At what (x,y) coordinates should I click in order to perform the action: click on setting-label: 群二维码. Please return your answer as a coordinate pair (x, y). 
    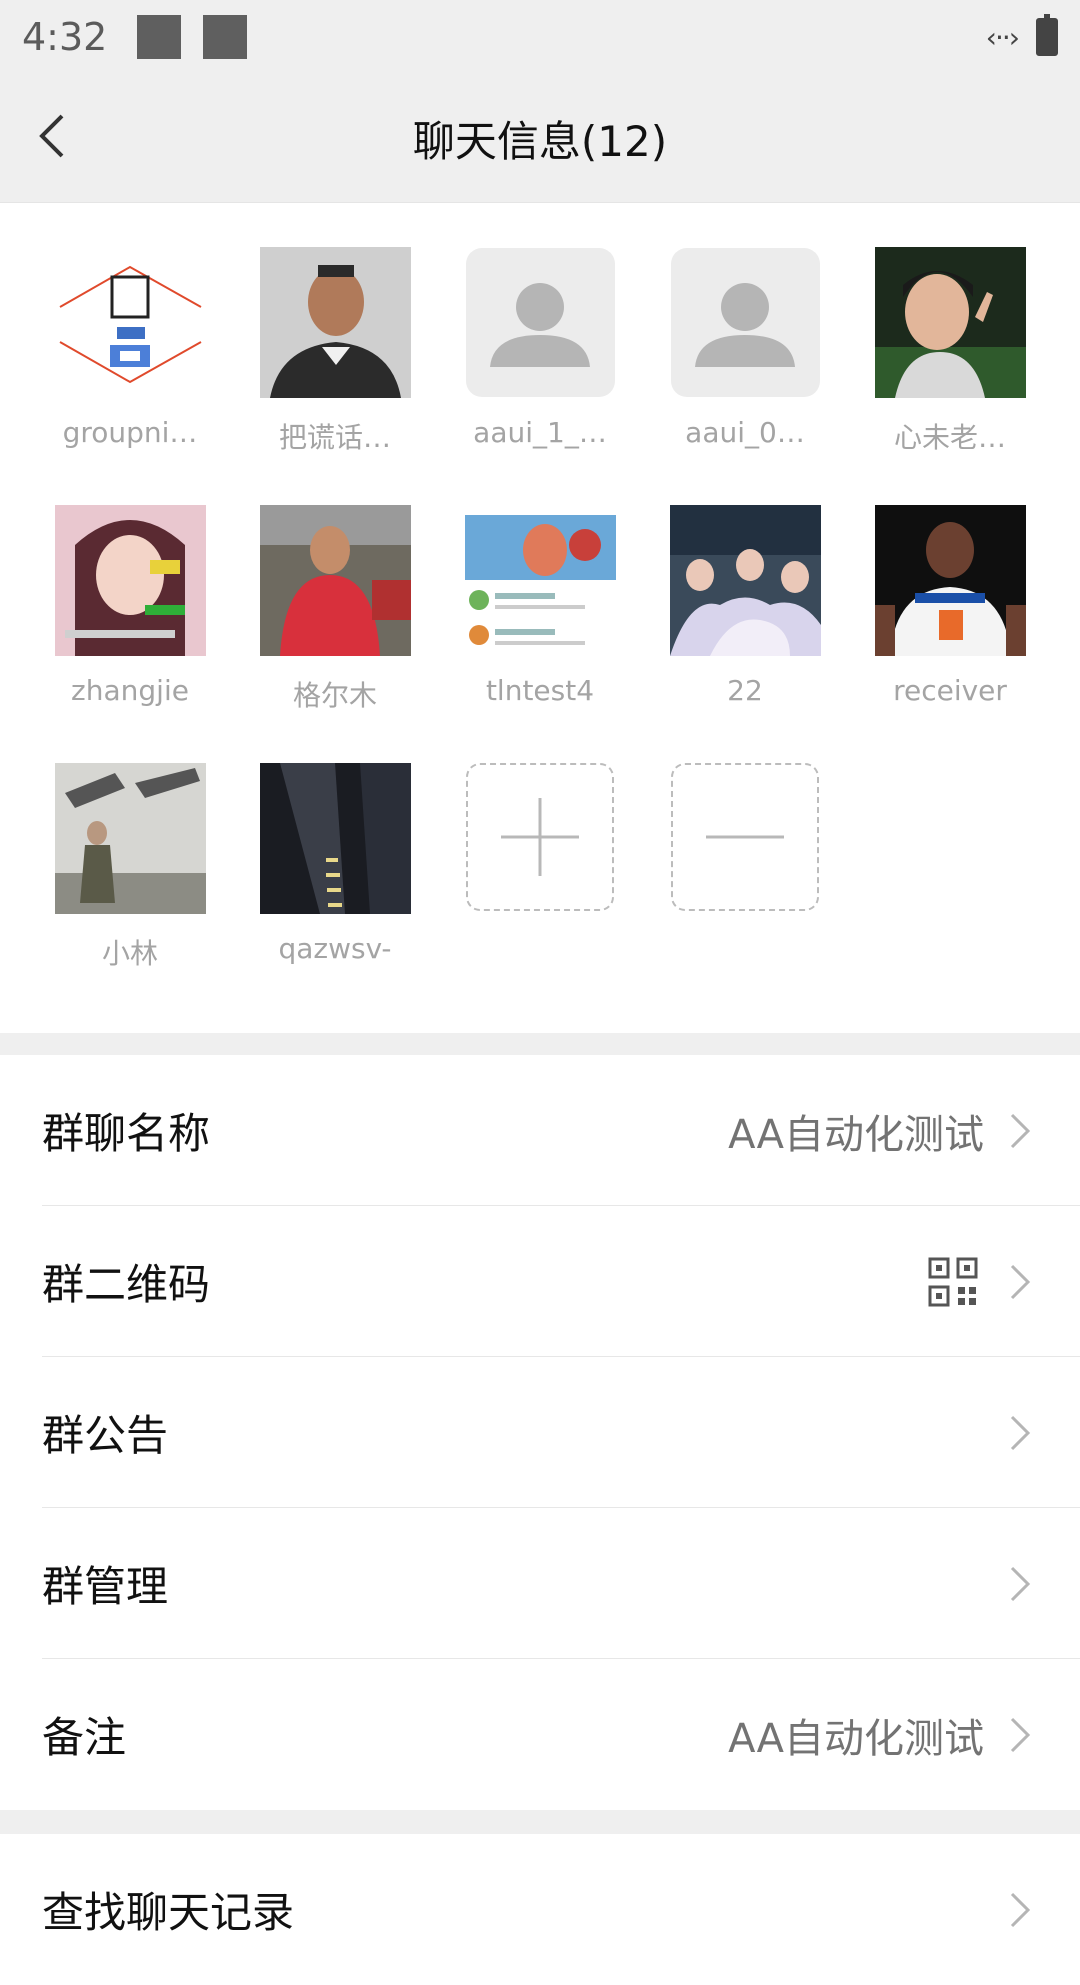
    Looking at the image, I should click on (126, 1284).